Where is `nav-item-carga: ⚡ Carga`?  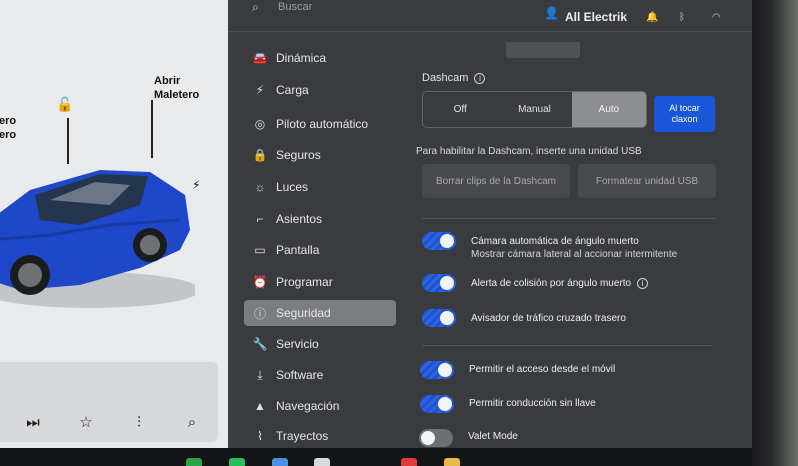
nav-item-carga: ⚡ Carga is located at coordinates (320, 90).